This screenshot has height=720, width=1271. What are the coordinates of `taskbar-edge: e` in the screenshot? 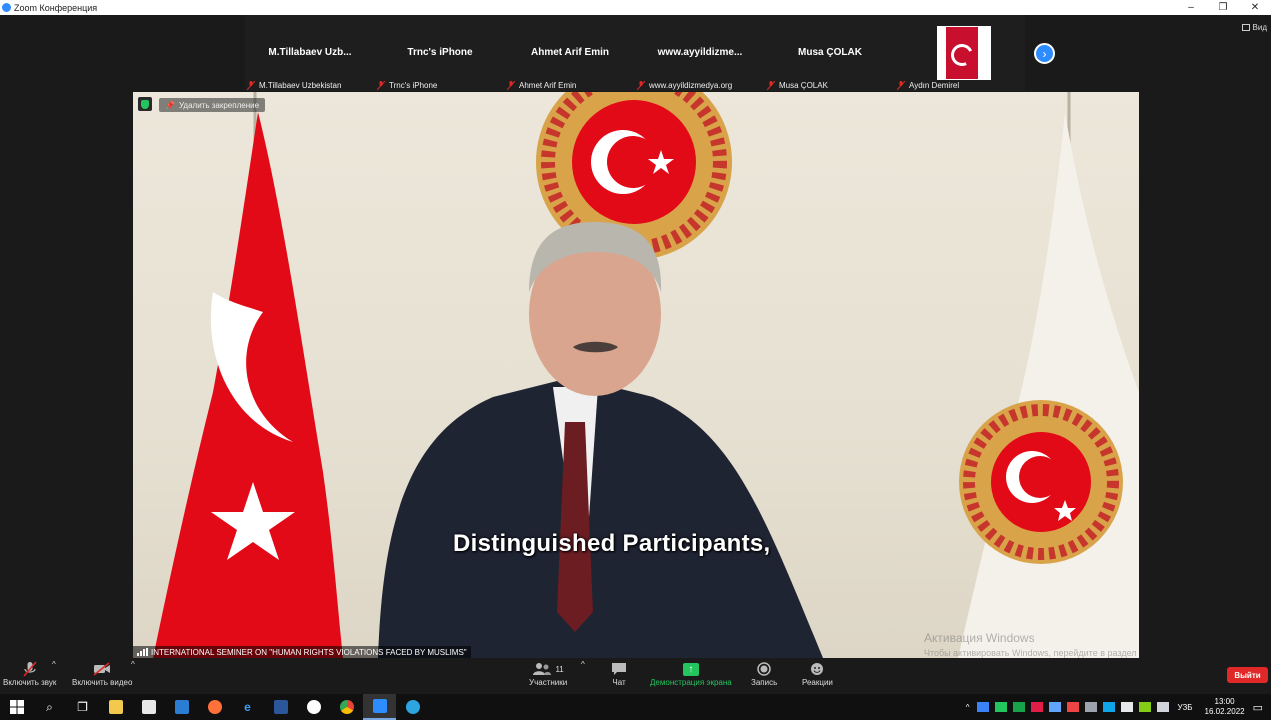 It's located at (247, 707).